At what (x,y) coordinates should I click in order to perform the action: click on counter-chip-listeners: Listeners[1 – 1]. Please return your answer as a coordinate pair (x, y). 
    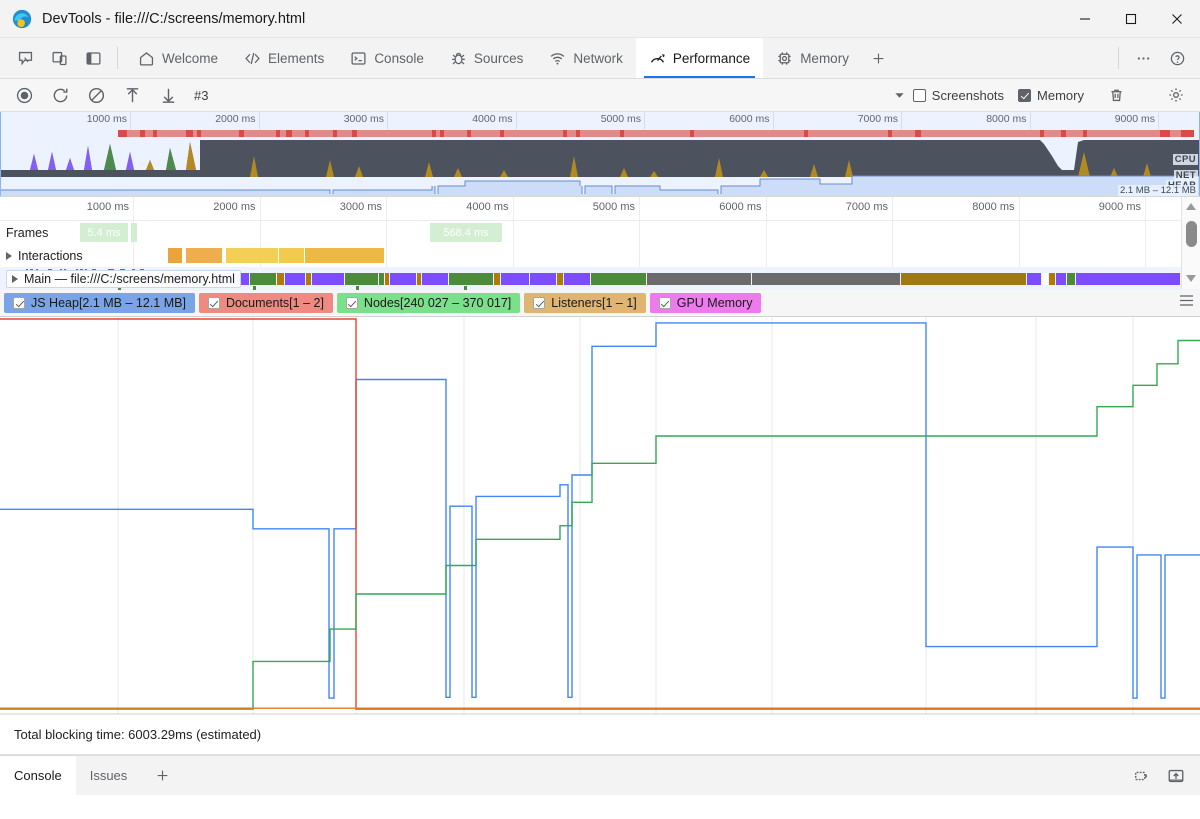
    Looking at the image, I should click on (585, 303).